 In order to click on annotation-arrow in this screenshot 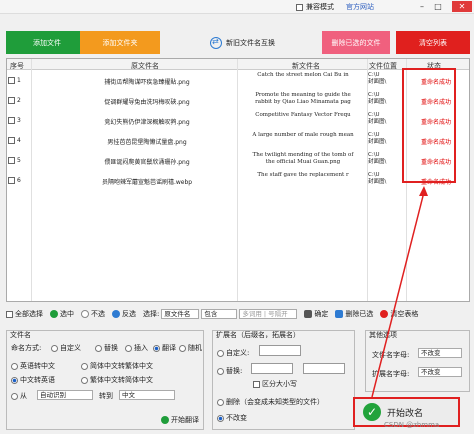, I will do `click(399, 292)`.